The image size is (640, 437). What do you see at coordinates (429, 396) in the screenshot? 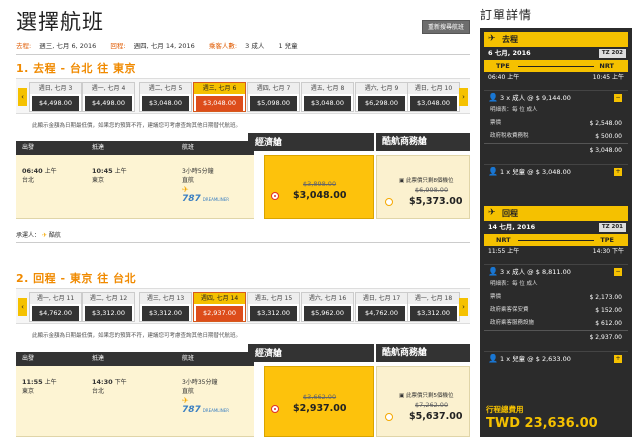
I see `seats-left: 此票價只剩5個機位` at bounding box center [429, 396].